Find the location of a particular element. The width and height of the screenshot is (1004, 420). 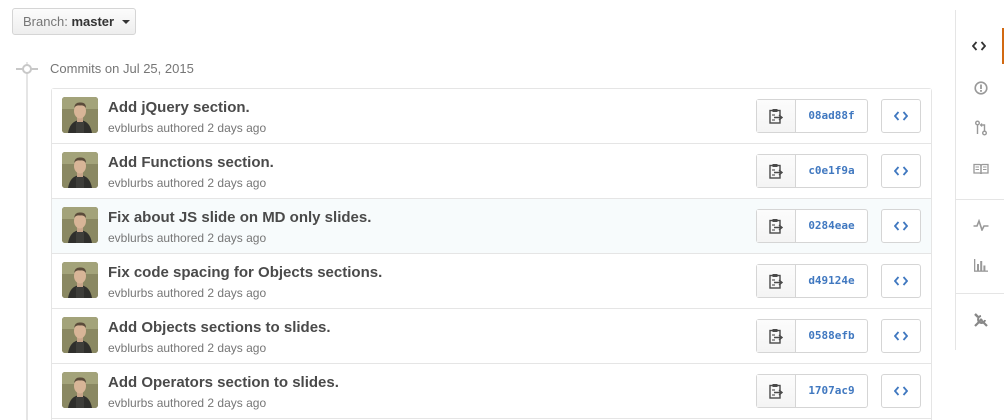

sidebar-item-issues is located at coordinates (980, 88).